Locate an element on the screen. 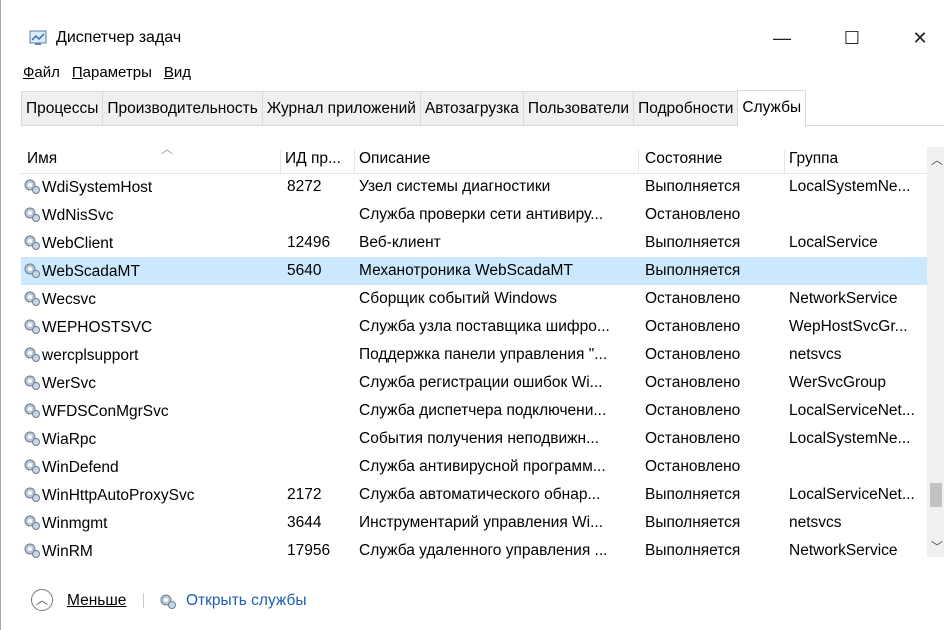 Image resolution: width=944 pixels, height=630 pixels. chevron-up-icon: ︿ is located at coordinates (42, 600).